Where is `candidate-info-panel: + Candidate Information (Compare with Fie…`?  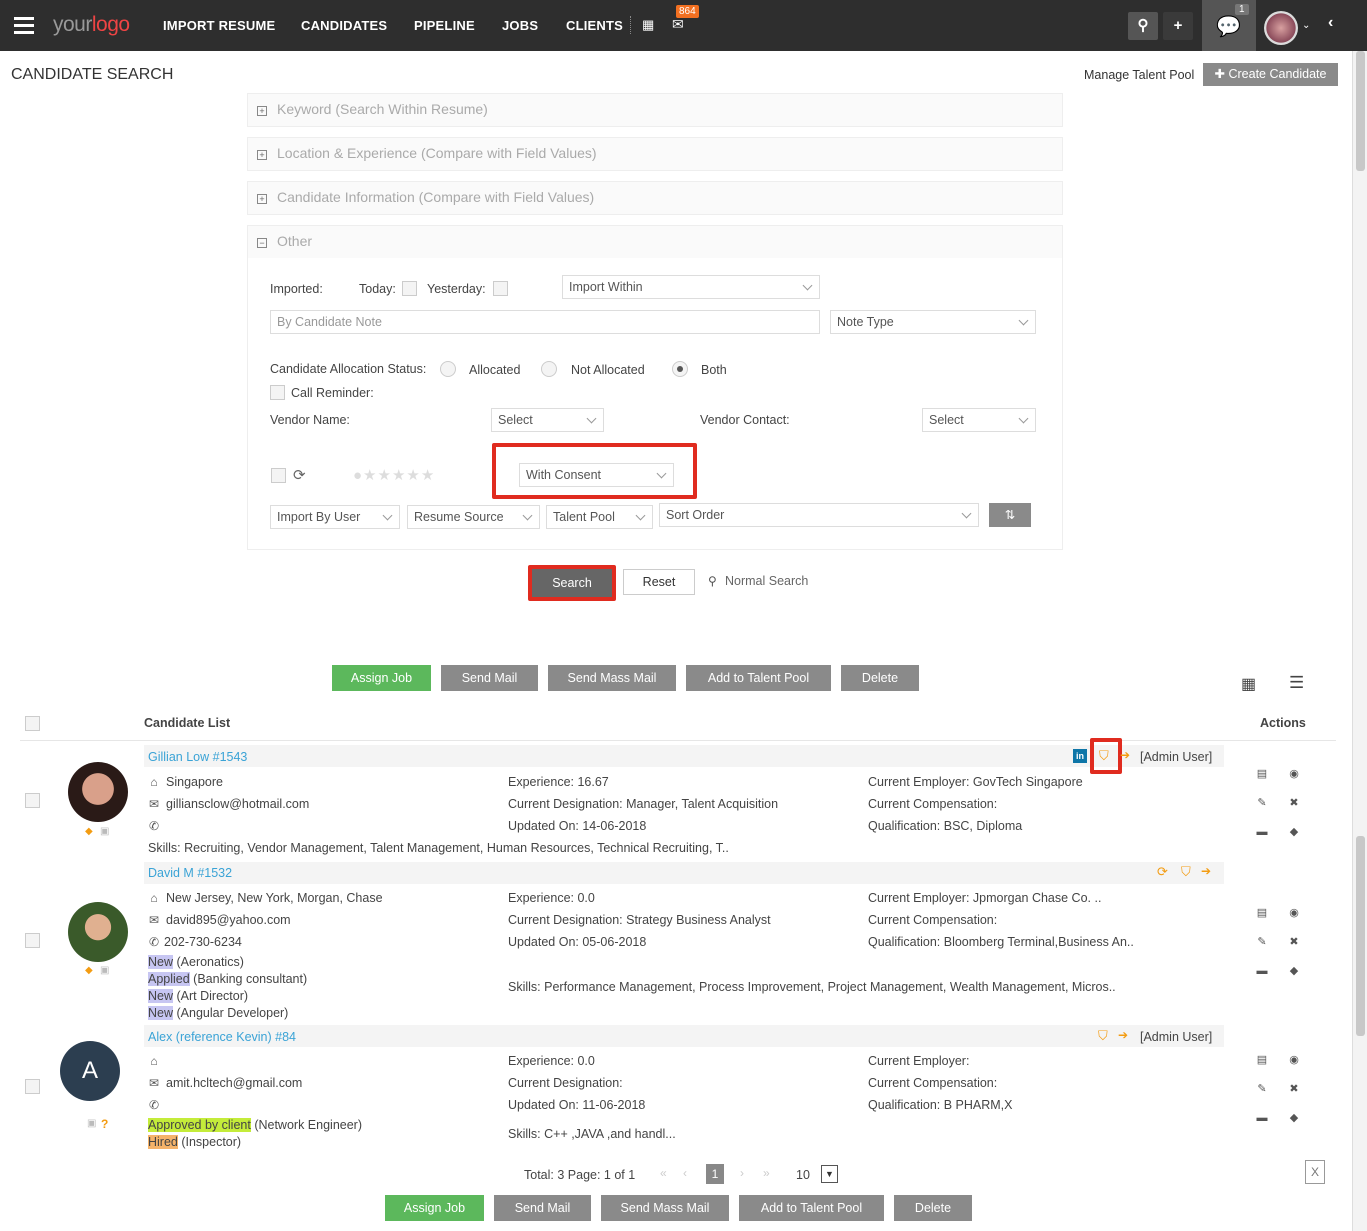 candidate-info-panel: + Candidate Information (Compare with Fie… is located at coordinates (655, 198).